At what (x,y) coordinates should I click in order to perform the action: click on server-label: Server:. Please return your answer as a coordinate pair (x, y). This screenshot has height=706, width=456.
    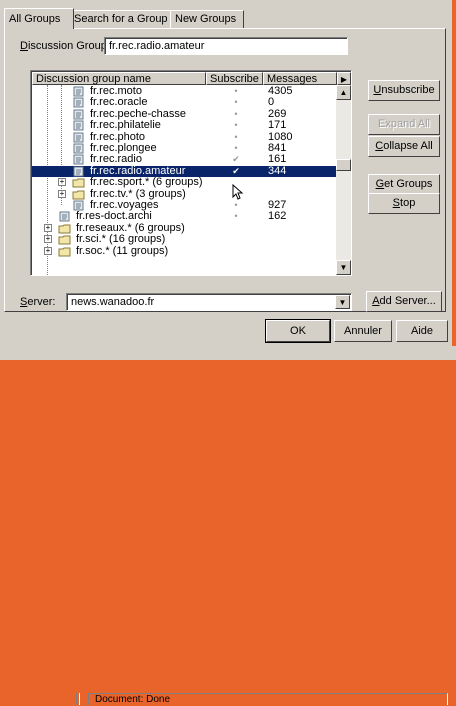
    Looking at the image, I should click on (38, 302).